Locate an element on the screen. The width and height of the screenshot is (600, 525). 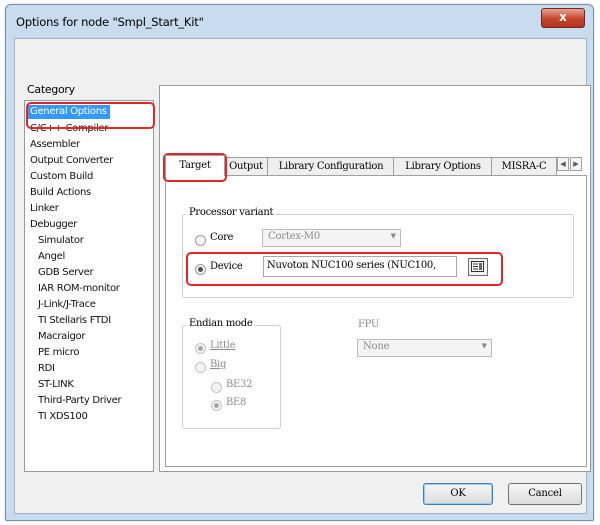
little-label: Little is located at coordinates (223, 345).